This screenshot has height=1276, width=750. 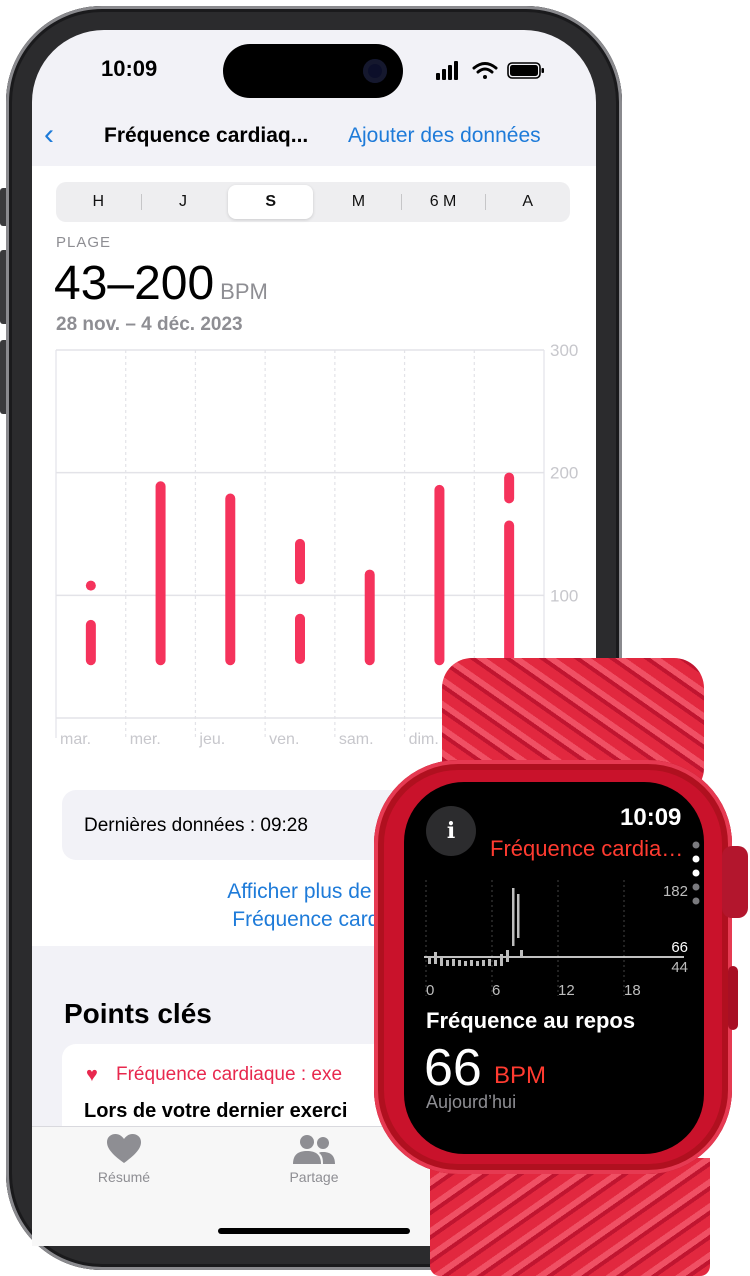 I want to click on x-tick-label: jeu., so click(x=211, y=739).